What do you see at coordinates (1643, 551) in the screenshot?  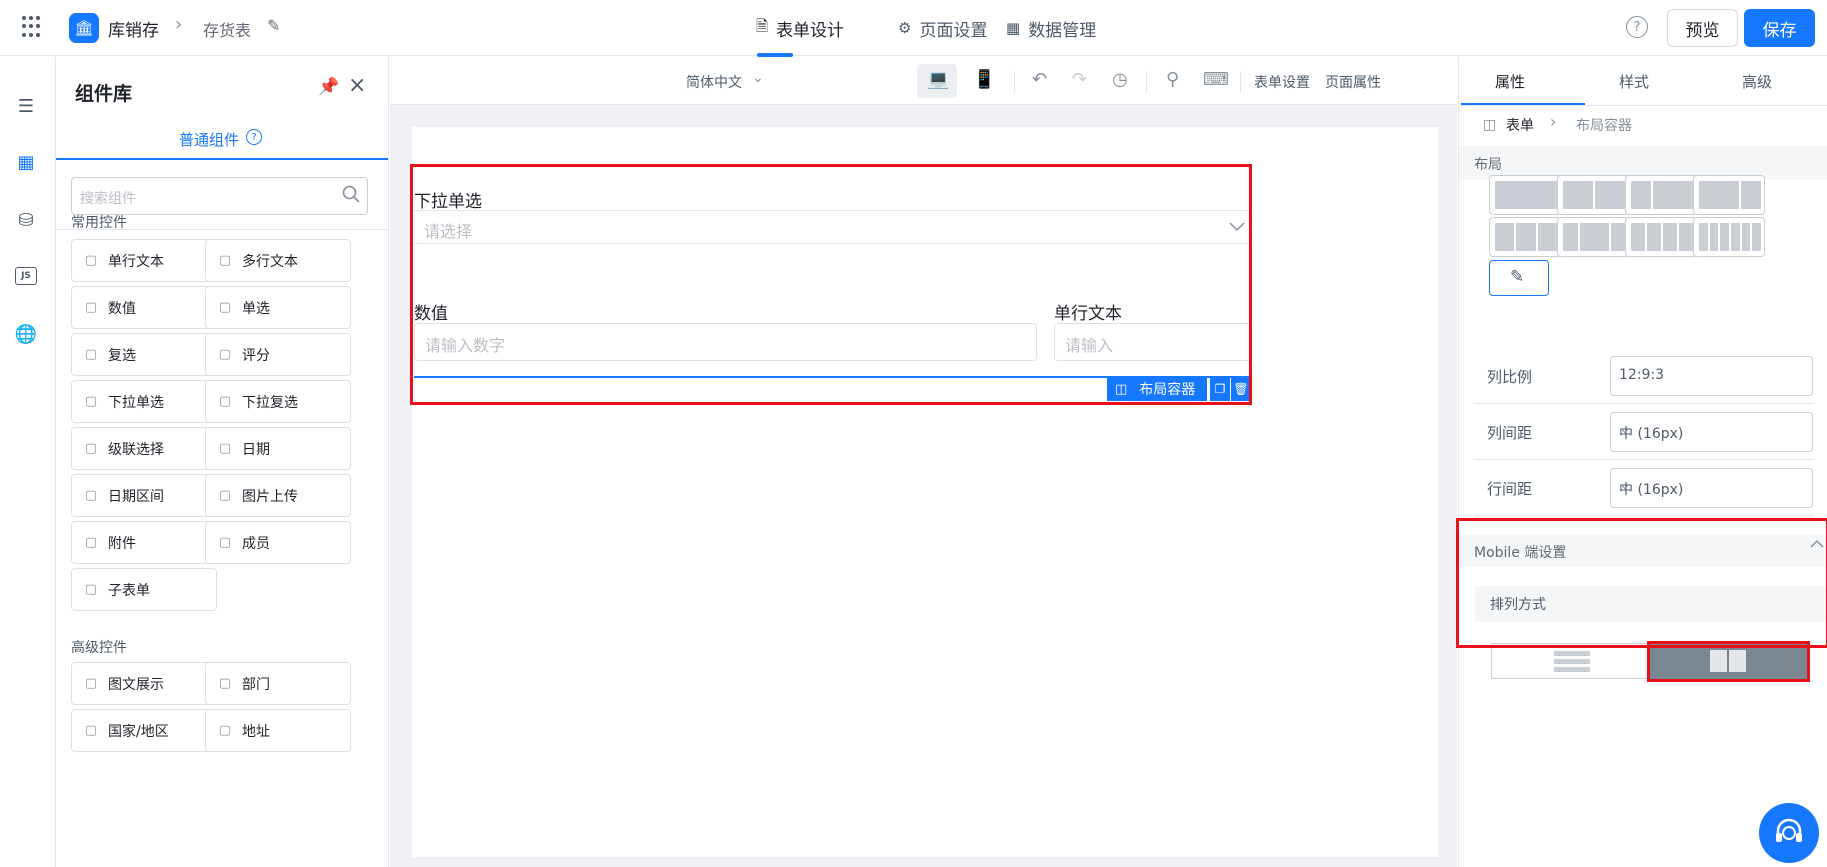 I see `mobile-settings-header: Mobile 端设置` at bounding box center [1643, 551].